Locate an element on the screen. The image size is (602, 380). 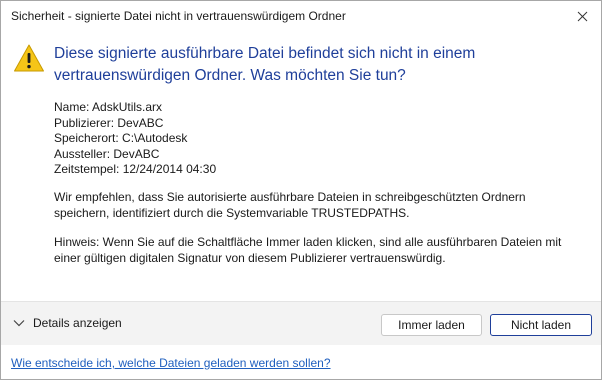
close-button is located at coordinates (582, 16).